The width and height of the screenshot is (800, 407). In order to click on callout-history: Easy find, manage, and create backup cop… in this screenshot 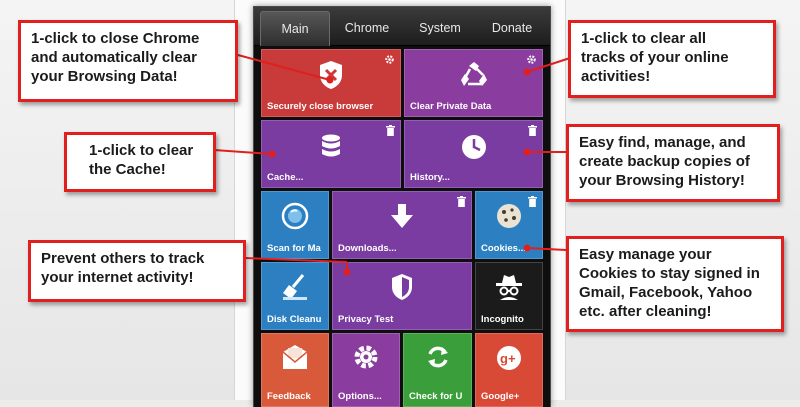, I will do `click(673, 163)`.